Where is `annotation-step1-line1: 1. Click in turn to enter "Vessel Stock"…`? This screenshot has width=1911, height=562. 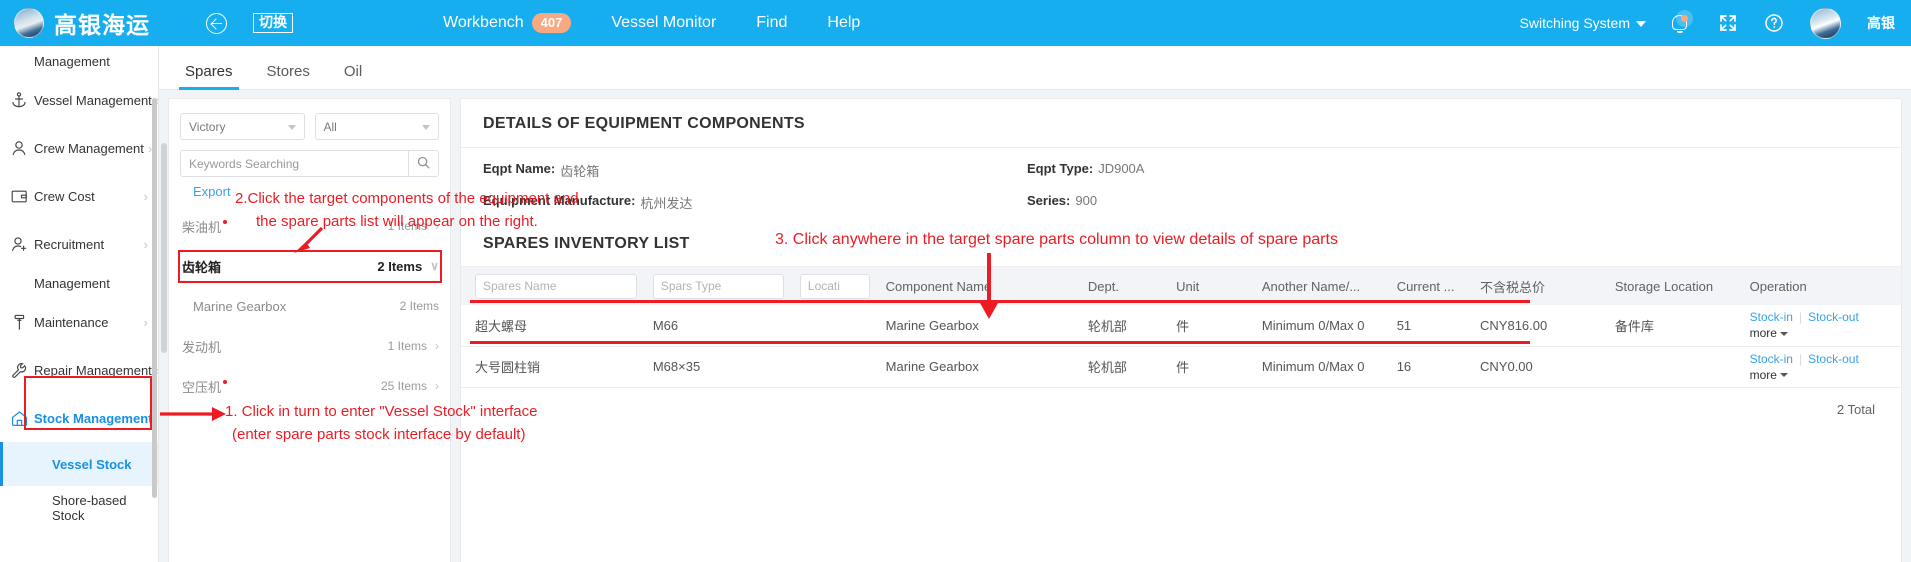 annotation-step1-line1: 1. Click in turn to enter "Vessel Stock"… is located at coordinates (381, 411).